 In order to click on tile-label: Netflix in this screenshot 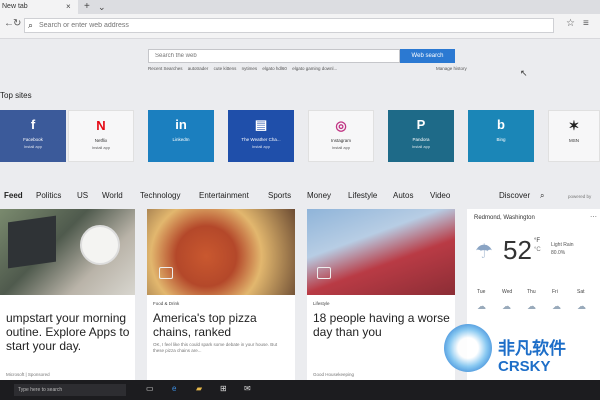, I will do `click(101, 140)`.